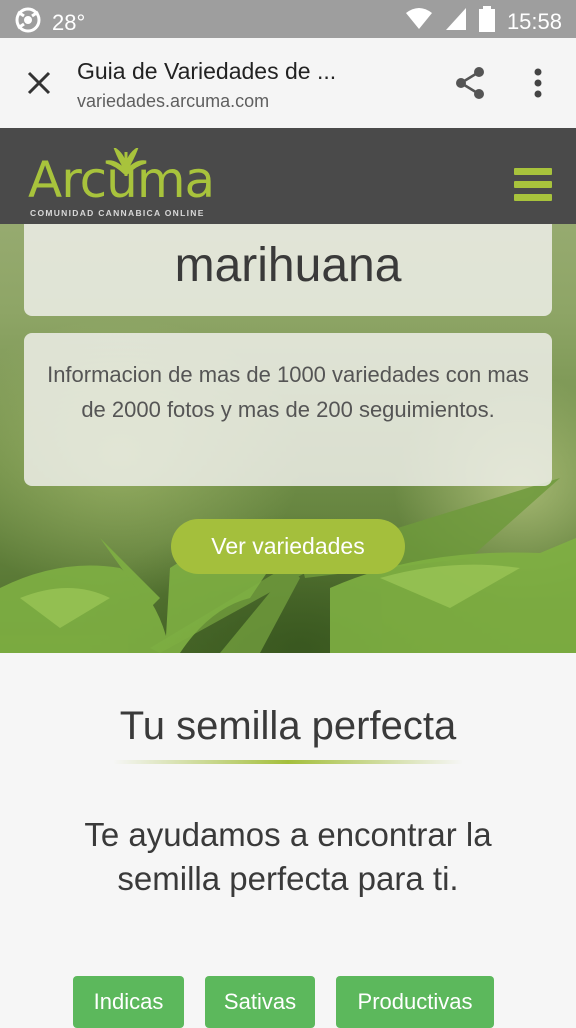  Describe the element at coordinates (28, 22) in the screenshot. I see `avast-icon` at that location.